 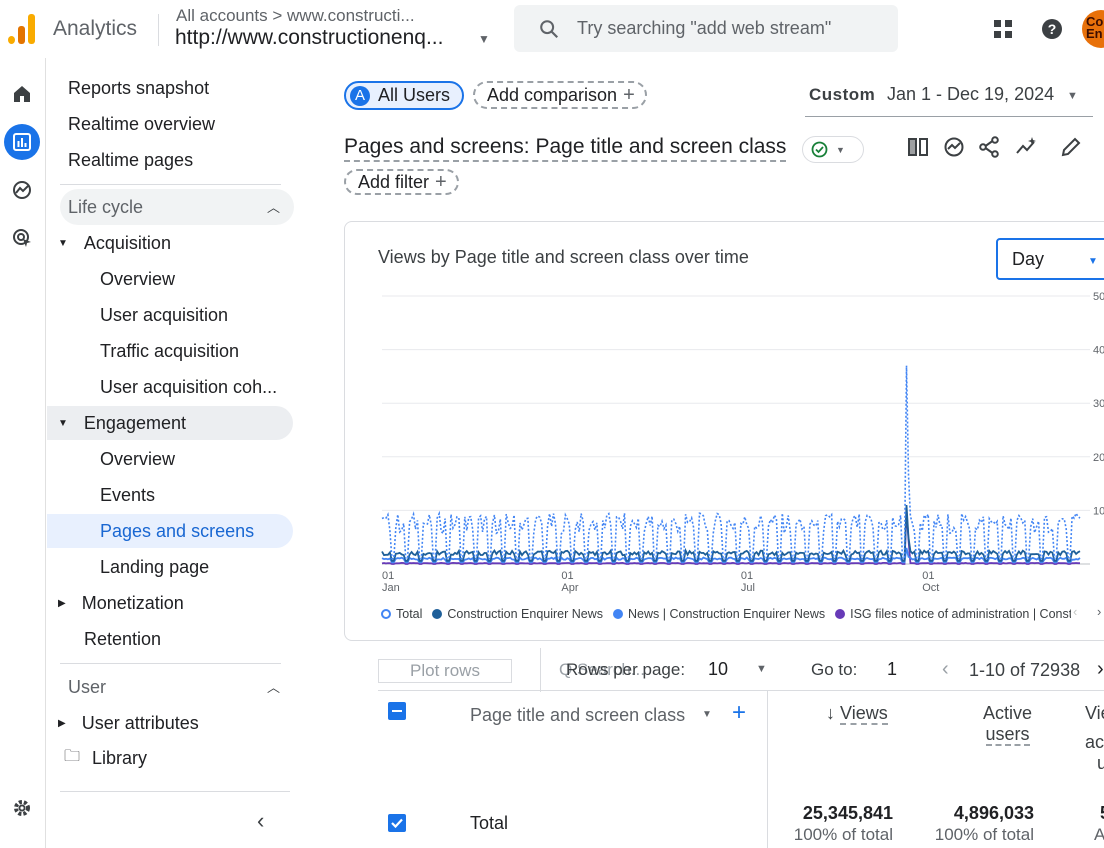 What do you see at coordinates (22, 190) in the screenshot?
I see `explore-icon` at bounding box center [22, 190].